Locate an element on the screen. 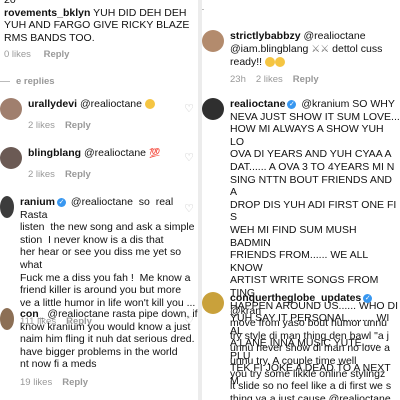 The image size is (400, 400). comment-username: strictlybabbzy is located at coordinates (265, 36).